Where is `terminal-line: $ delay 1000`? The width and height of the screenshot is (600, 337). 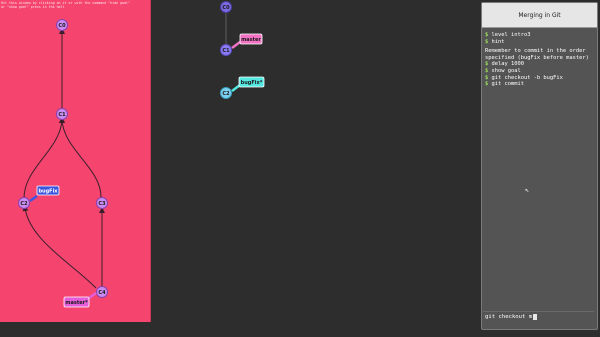
terminal-line: $ delay 1000 is located at coordinates (539, 64).